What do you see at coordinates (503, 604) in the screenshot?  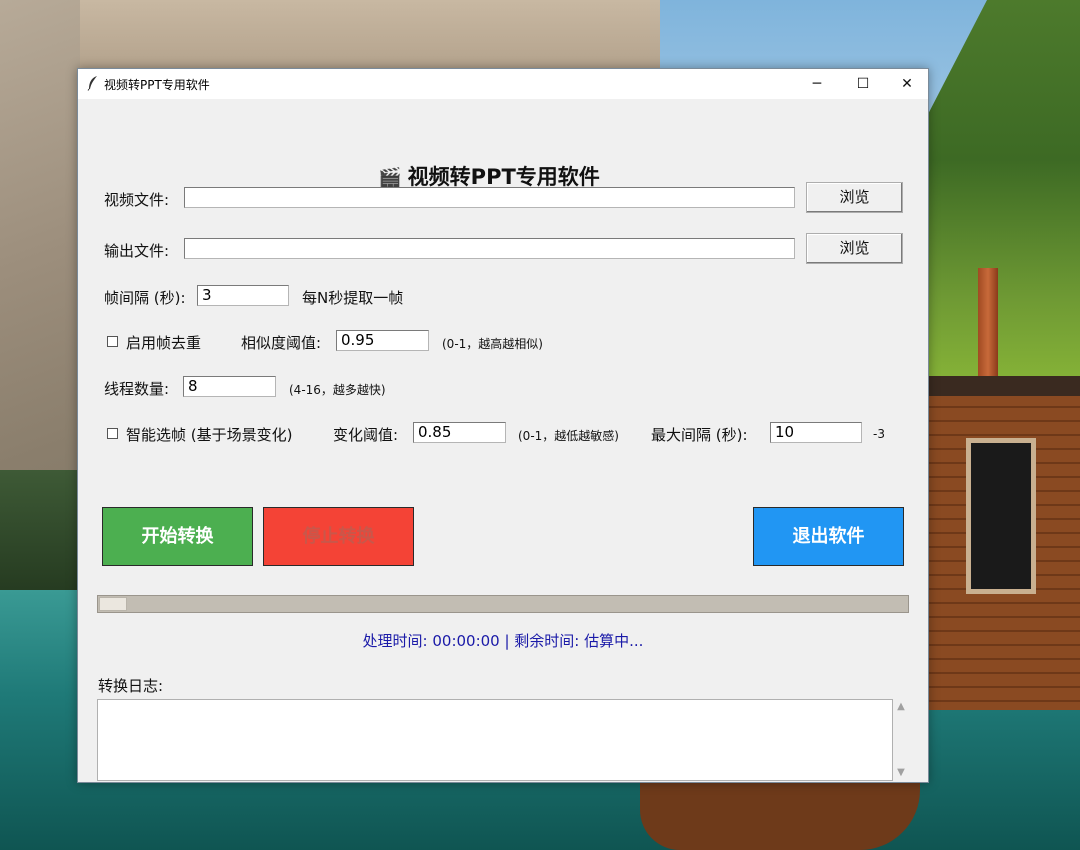 I see `progress-bar` at bounding box center [503, 604].